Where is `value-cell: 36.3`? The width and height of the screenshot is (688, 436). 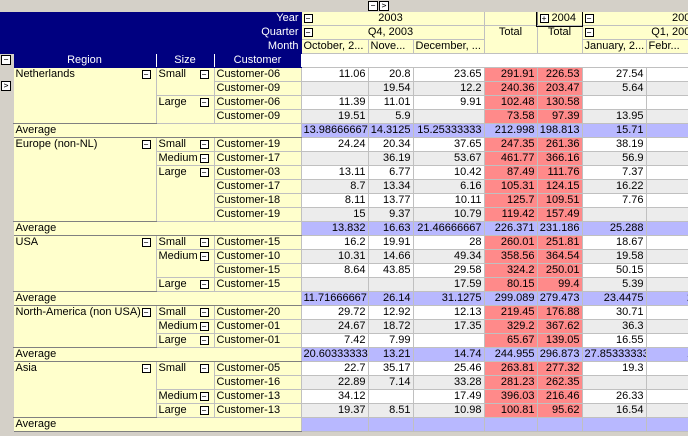
value-cell: 36.3 is located at coordinates (614, 326).